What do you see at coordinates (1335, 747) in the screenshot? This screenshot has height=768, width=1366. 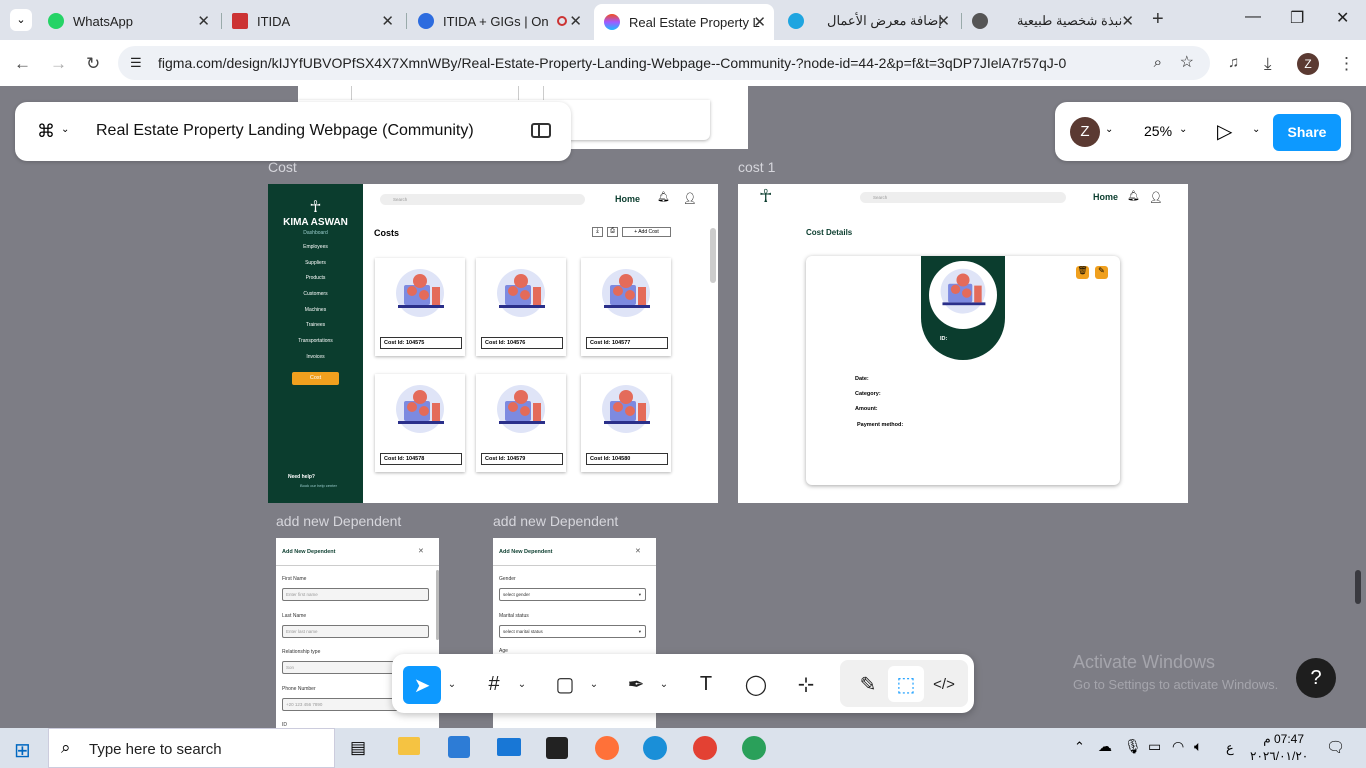 I see `notification-icon: 🗨︎` at bounding box center [1335, 747].